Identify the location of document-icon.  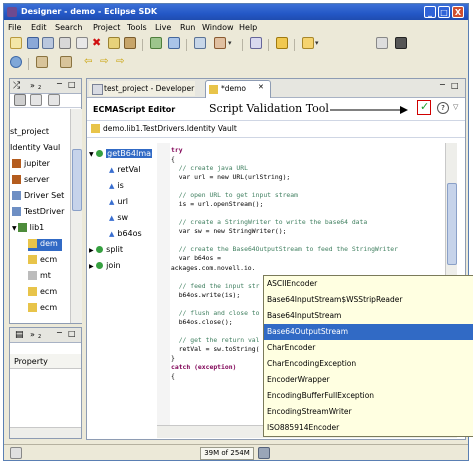
(256, 43).